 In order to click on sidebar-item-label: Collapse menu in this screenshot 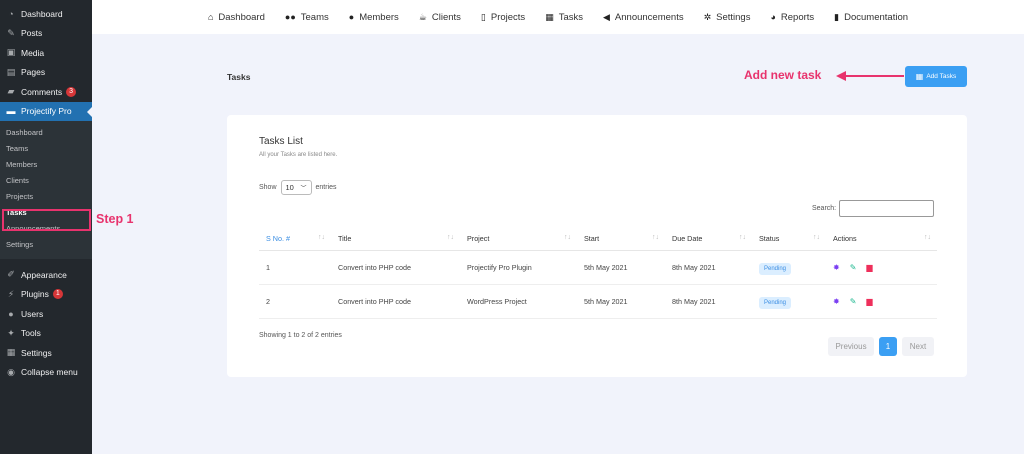, I will do `click(49, 372)`.